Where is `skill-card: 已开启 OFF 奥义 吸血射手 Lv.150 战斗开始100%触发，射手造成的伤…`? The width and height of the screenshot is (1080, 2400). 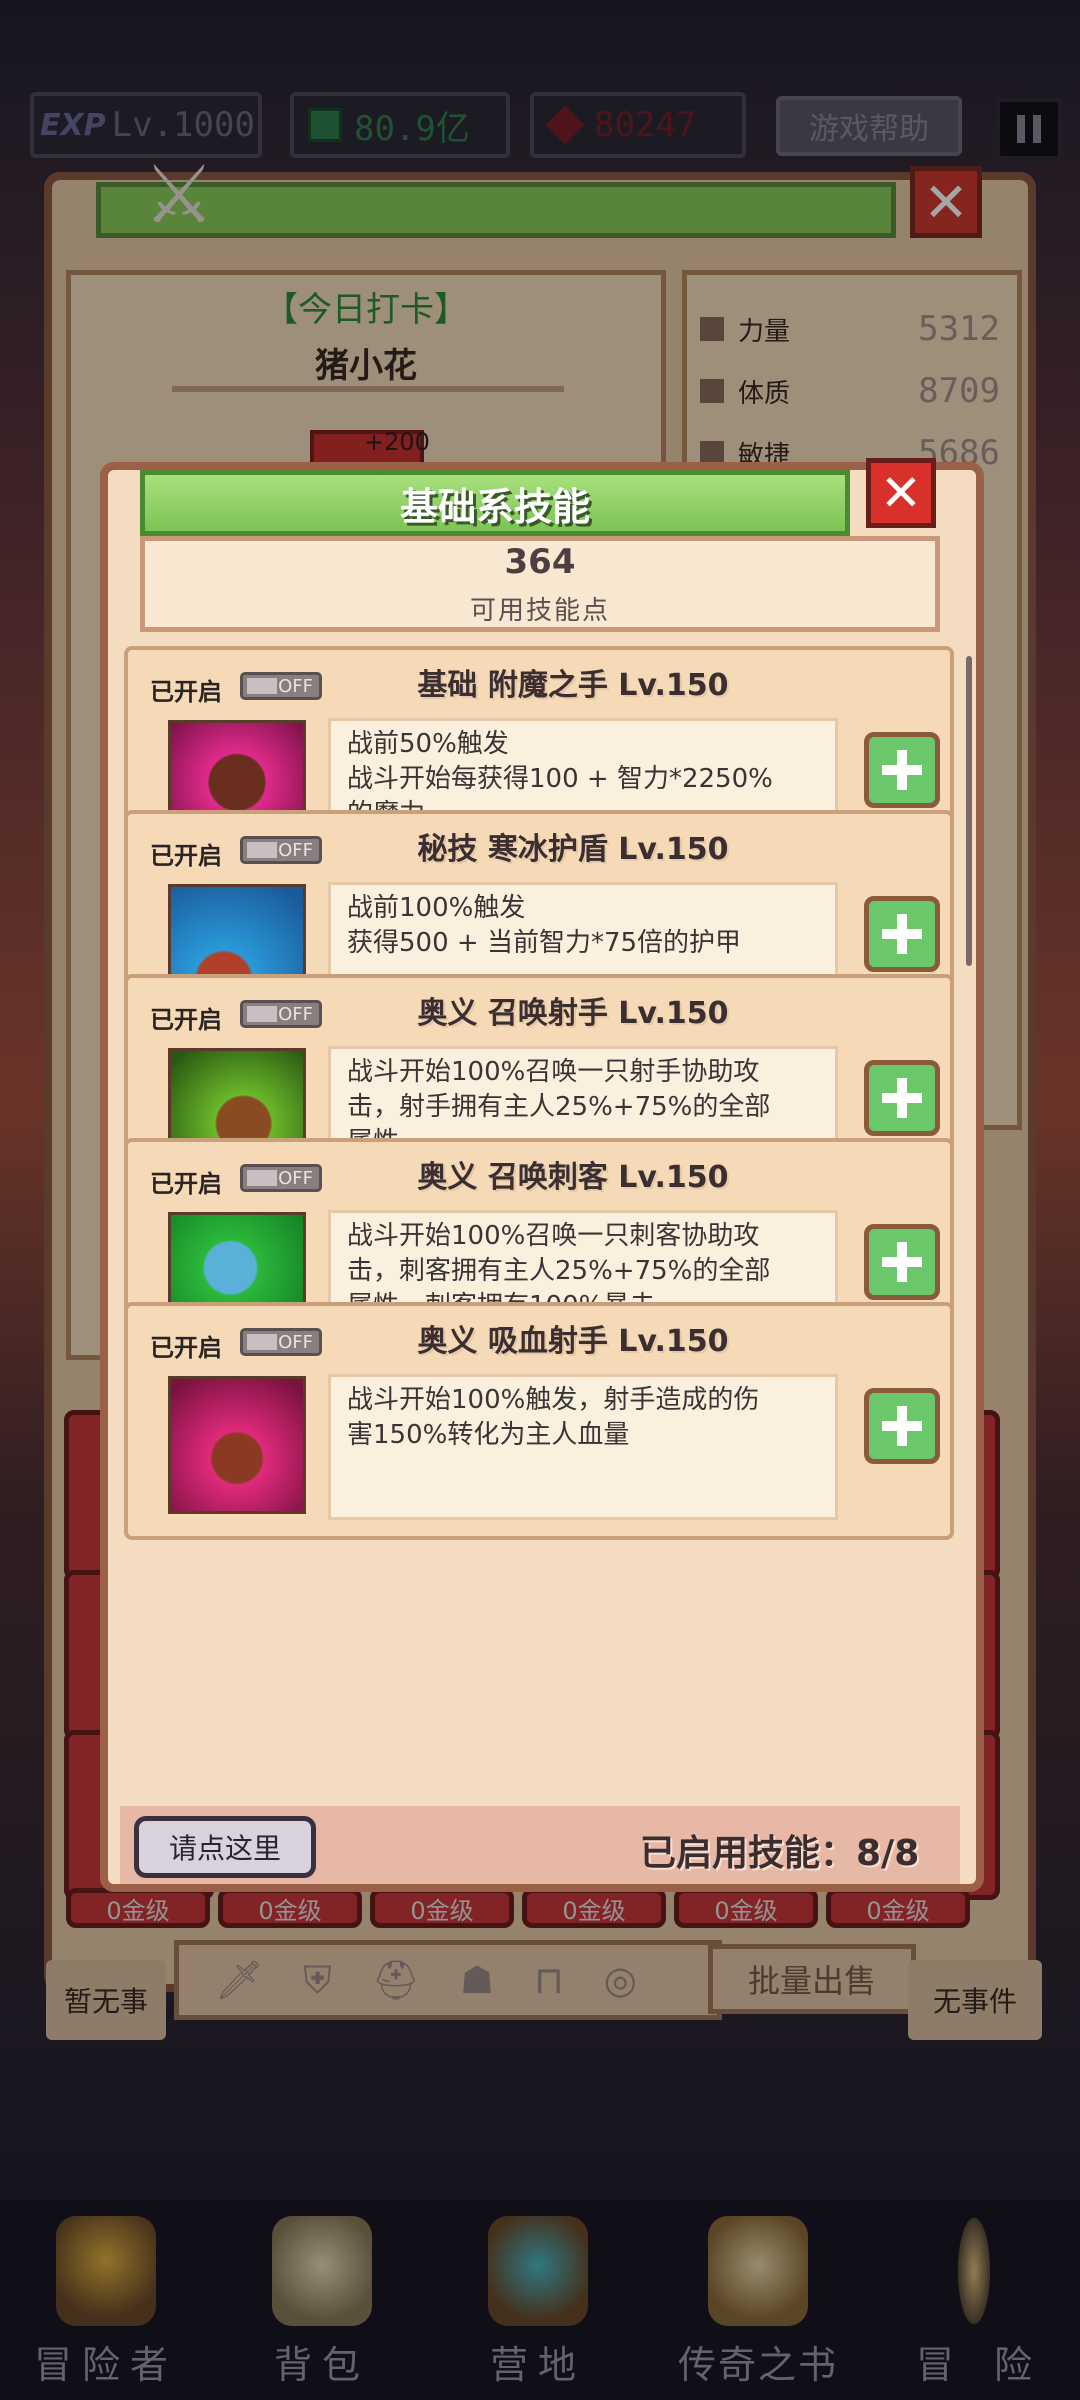 skill-card: 已开启 OFF 奥义 吸血射手 Lv.150 战斗开始100%触发，射手造成的伤… is located at coordinates (539, 1421).